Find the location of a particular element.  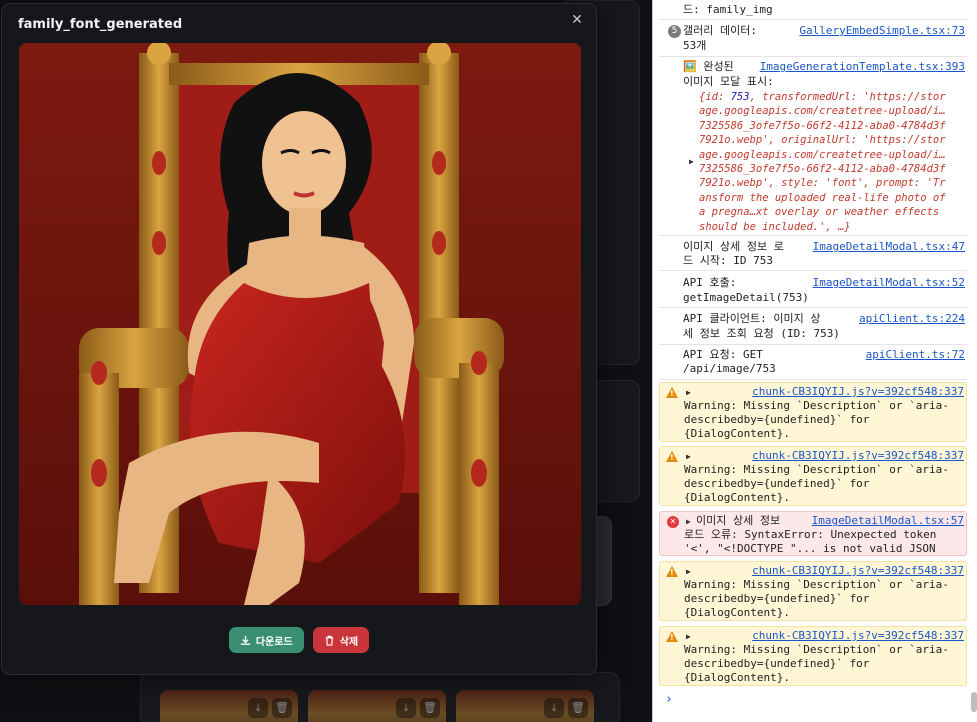

delete-button: 삭제 is located at coordinates (341, 640).